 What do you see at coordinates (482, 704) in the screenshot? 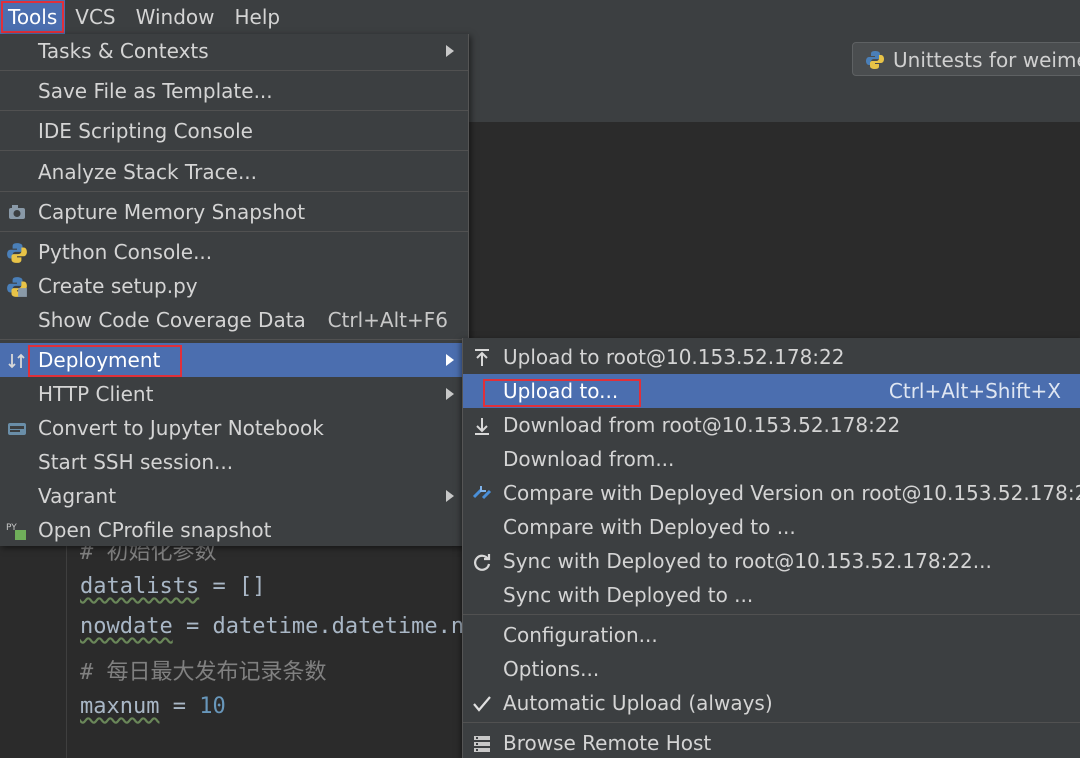
I see `checkmark-icon` at bounding box center [482, 704].